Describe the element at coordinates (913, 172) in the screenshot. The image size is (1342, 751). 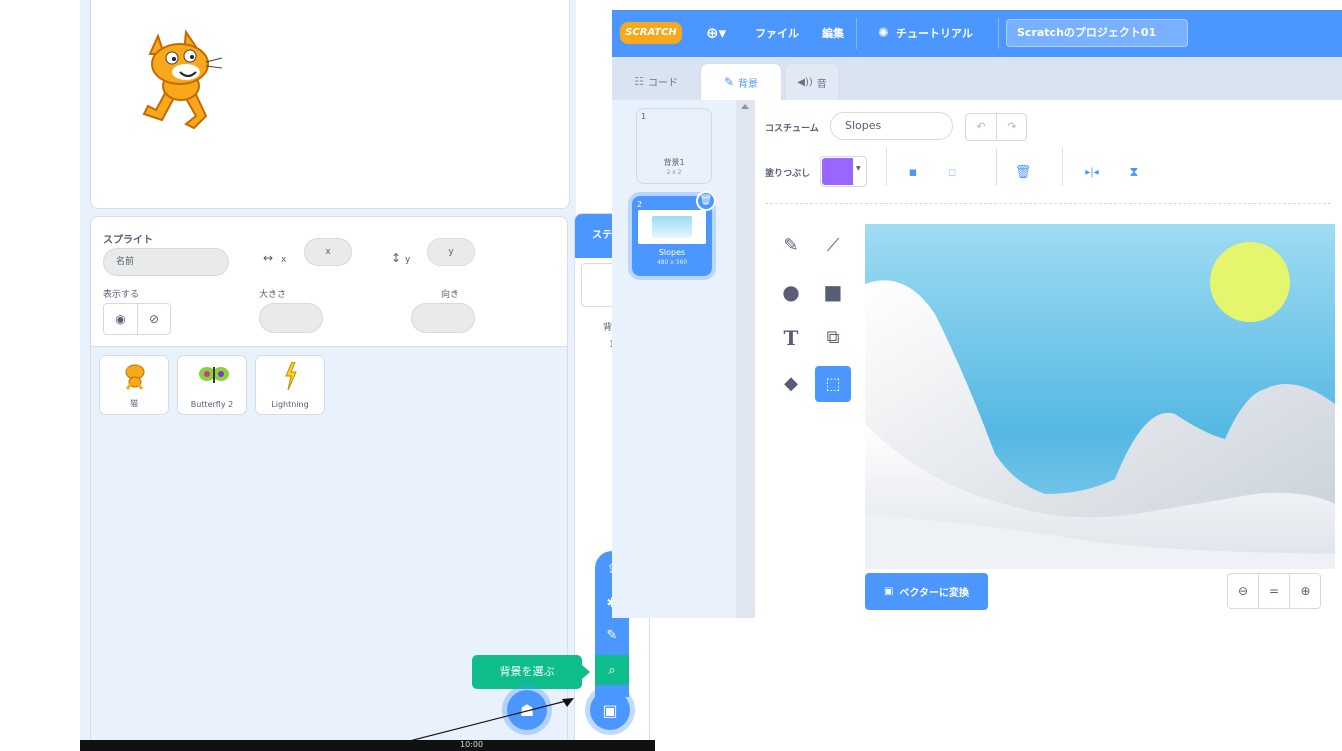
I see `copy-icon: ▪` at that location.